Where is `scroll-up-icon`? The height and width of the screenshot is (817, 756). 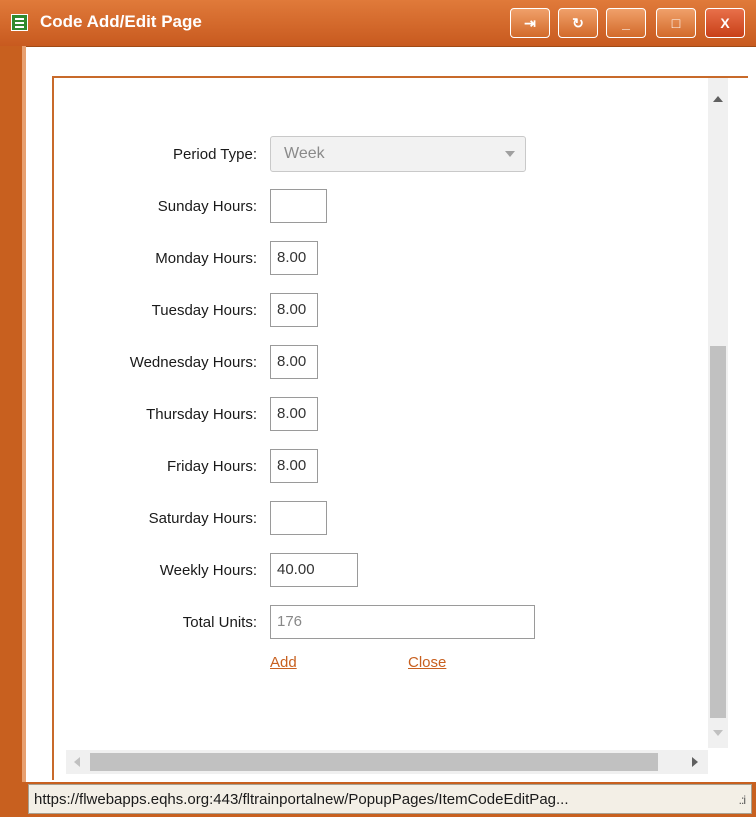
scroll-up-icon is located at coordinates (718, 99).